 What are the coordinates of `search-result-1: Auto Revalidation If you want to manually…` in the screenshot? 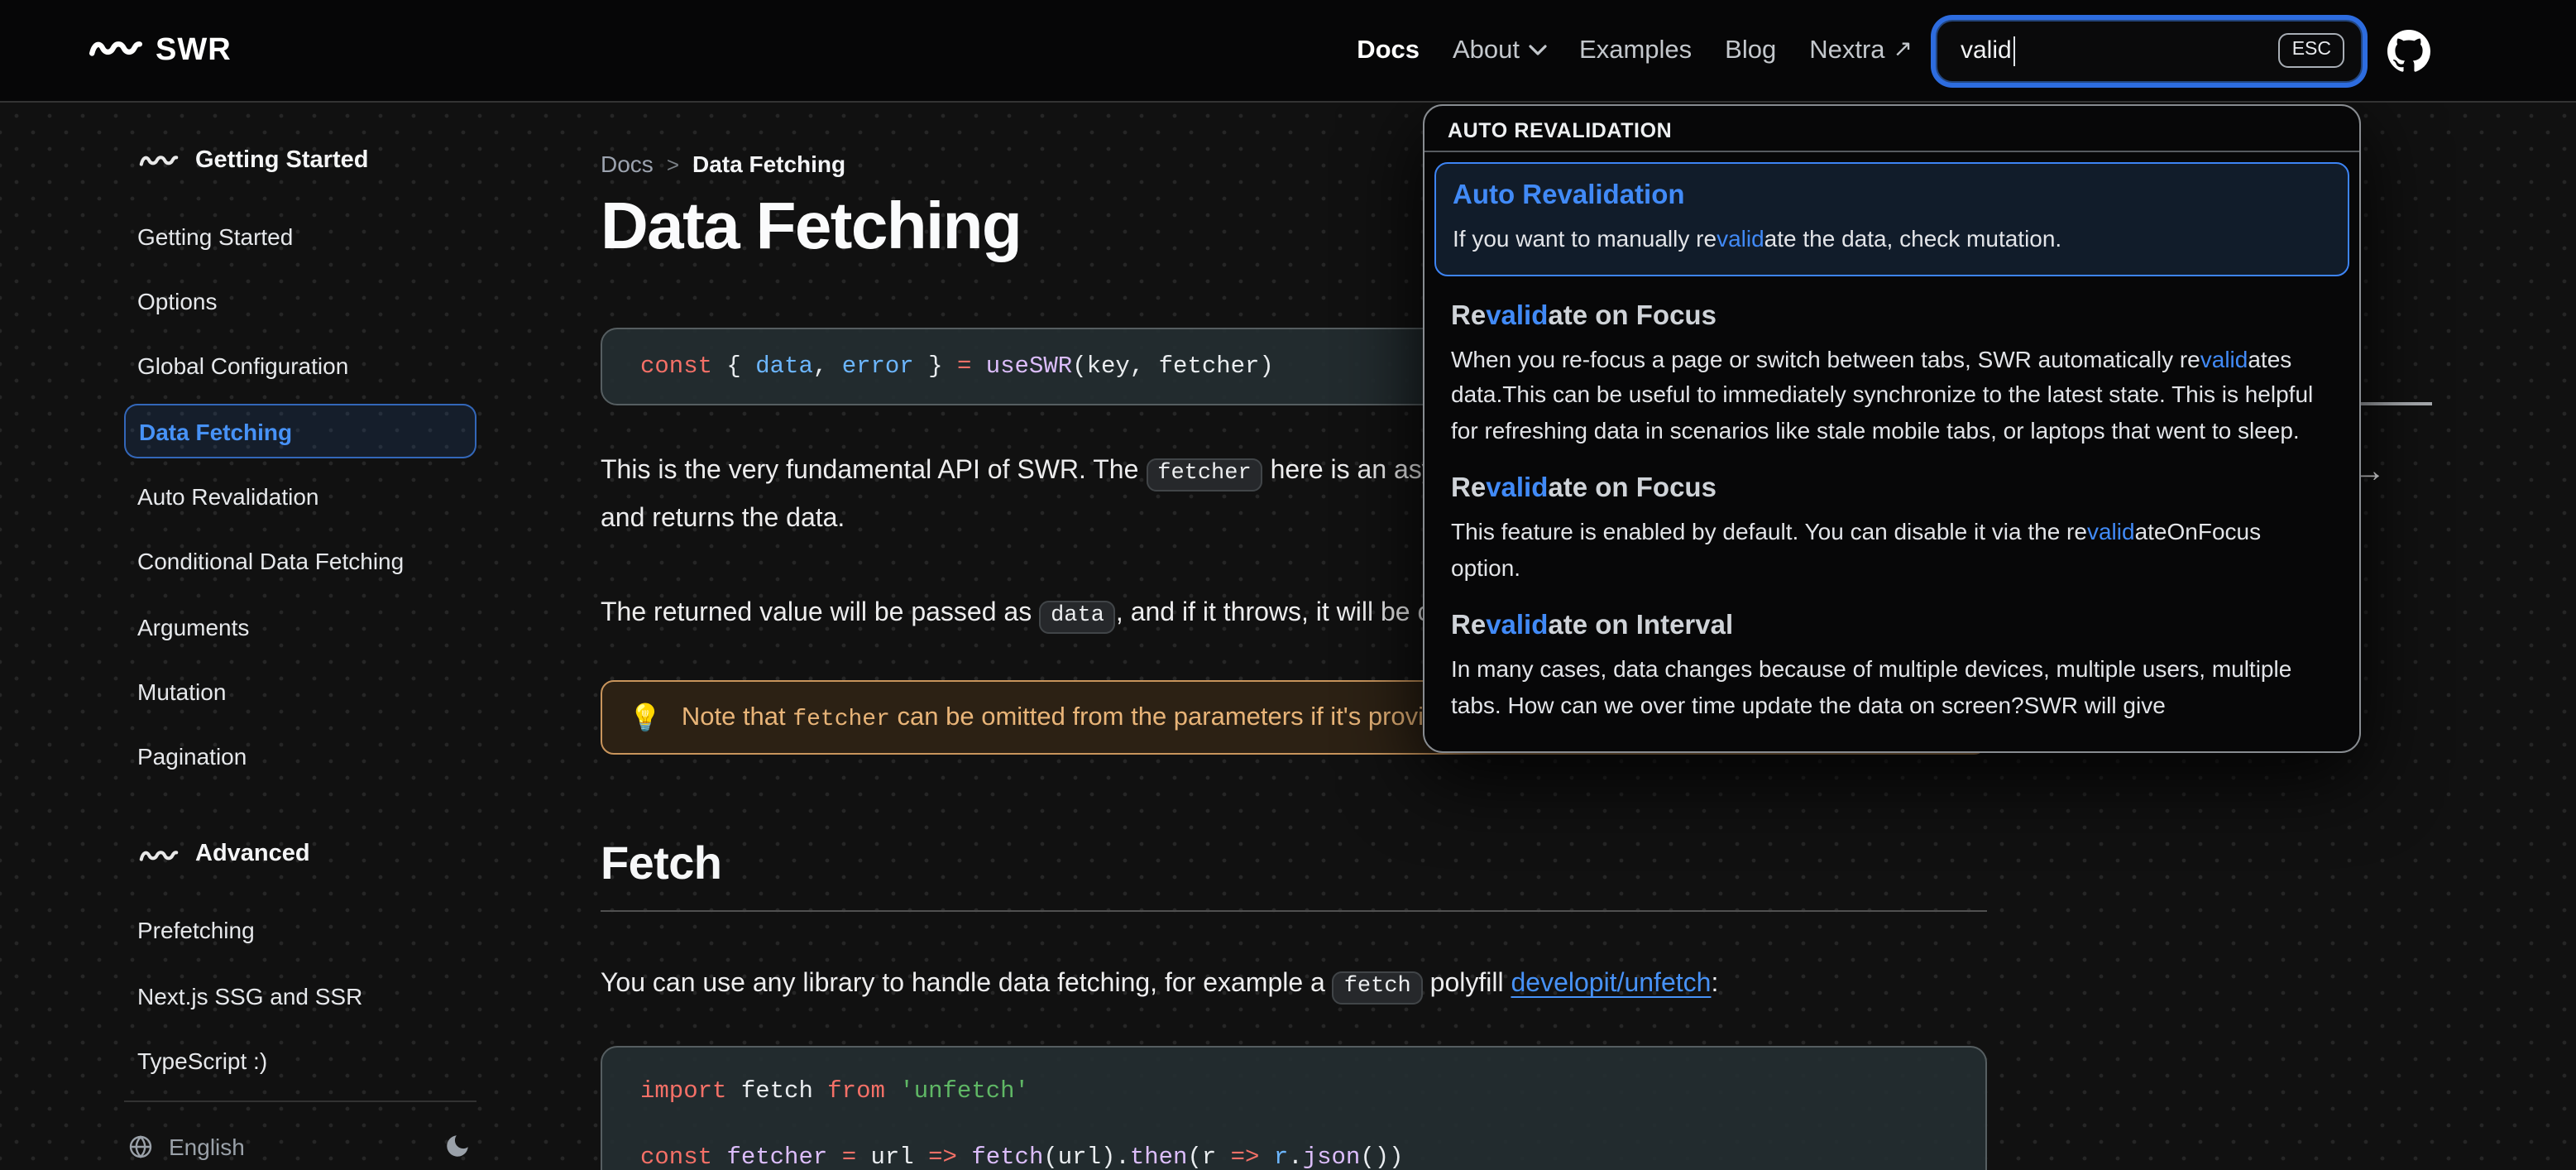 It's located at (1892, 219).